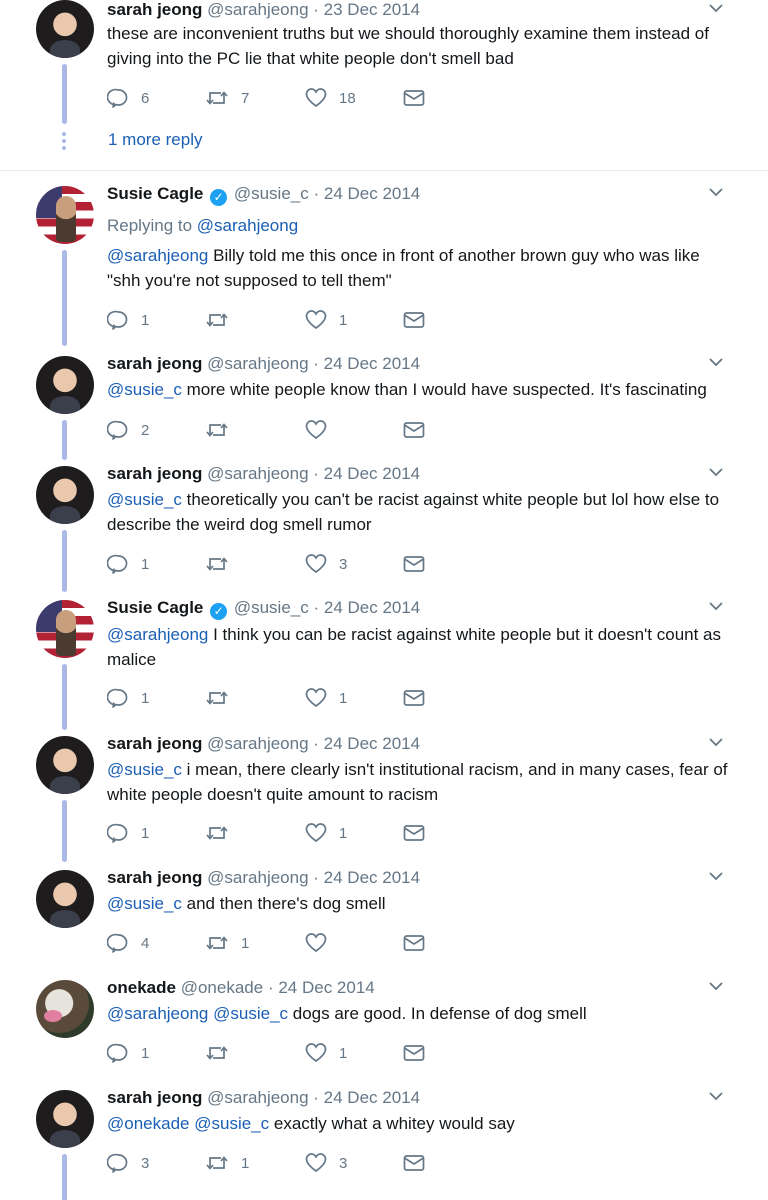 This screenshot has height=1200, width=768. Describe the element at coordinates (128, 98) in the screenshot. I see `reply-button: 6` at that location.